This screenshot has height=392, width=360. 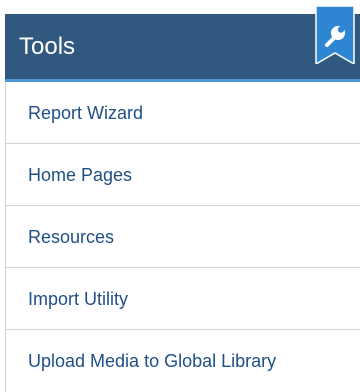 What do you see at coordinates (152, 361) in the screenshot?
I see `upload-media-link: Upload Media to Global Library` at bounding box center [152, 361].